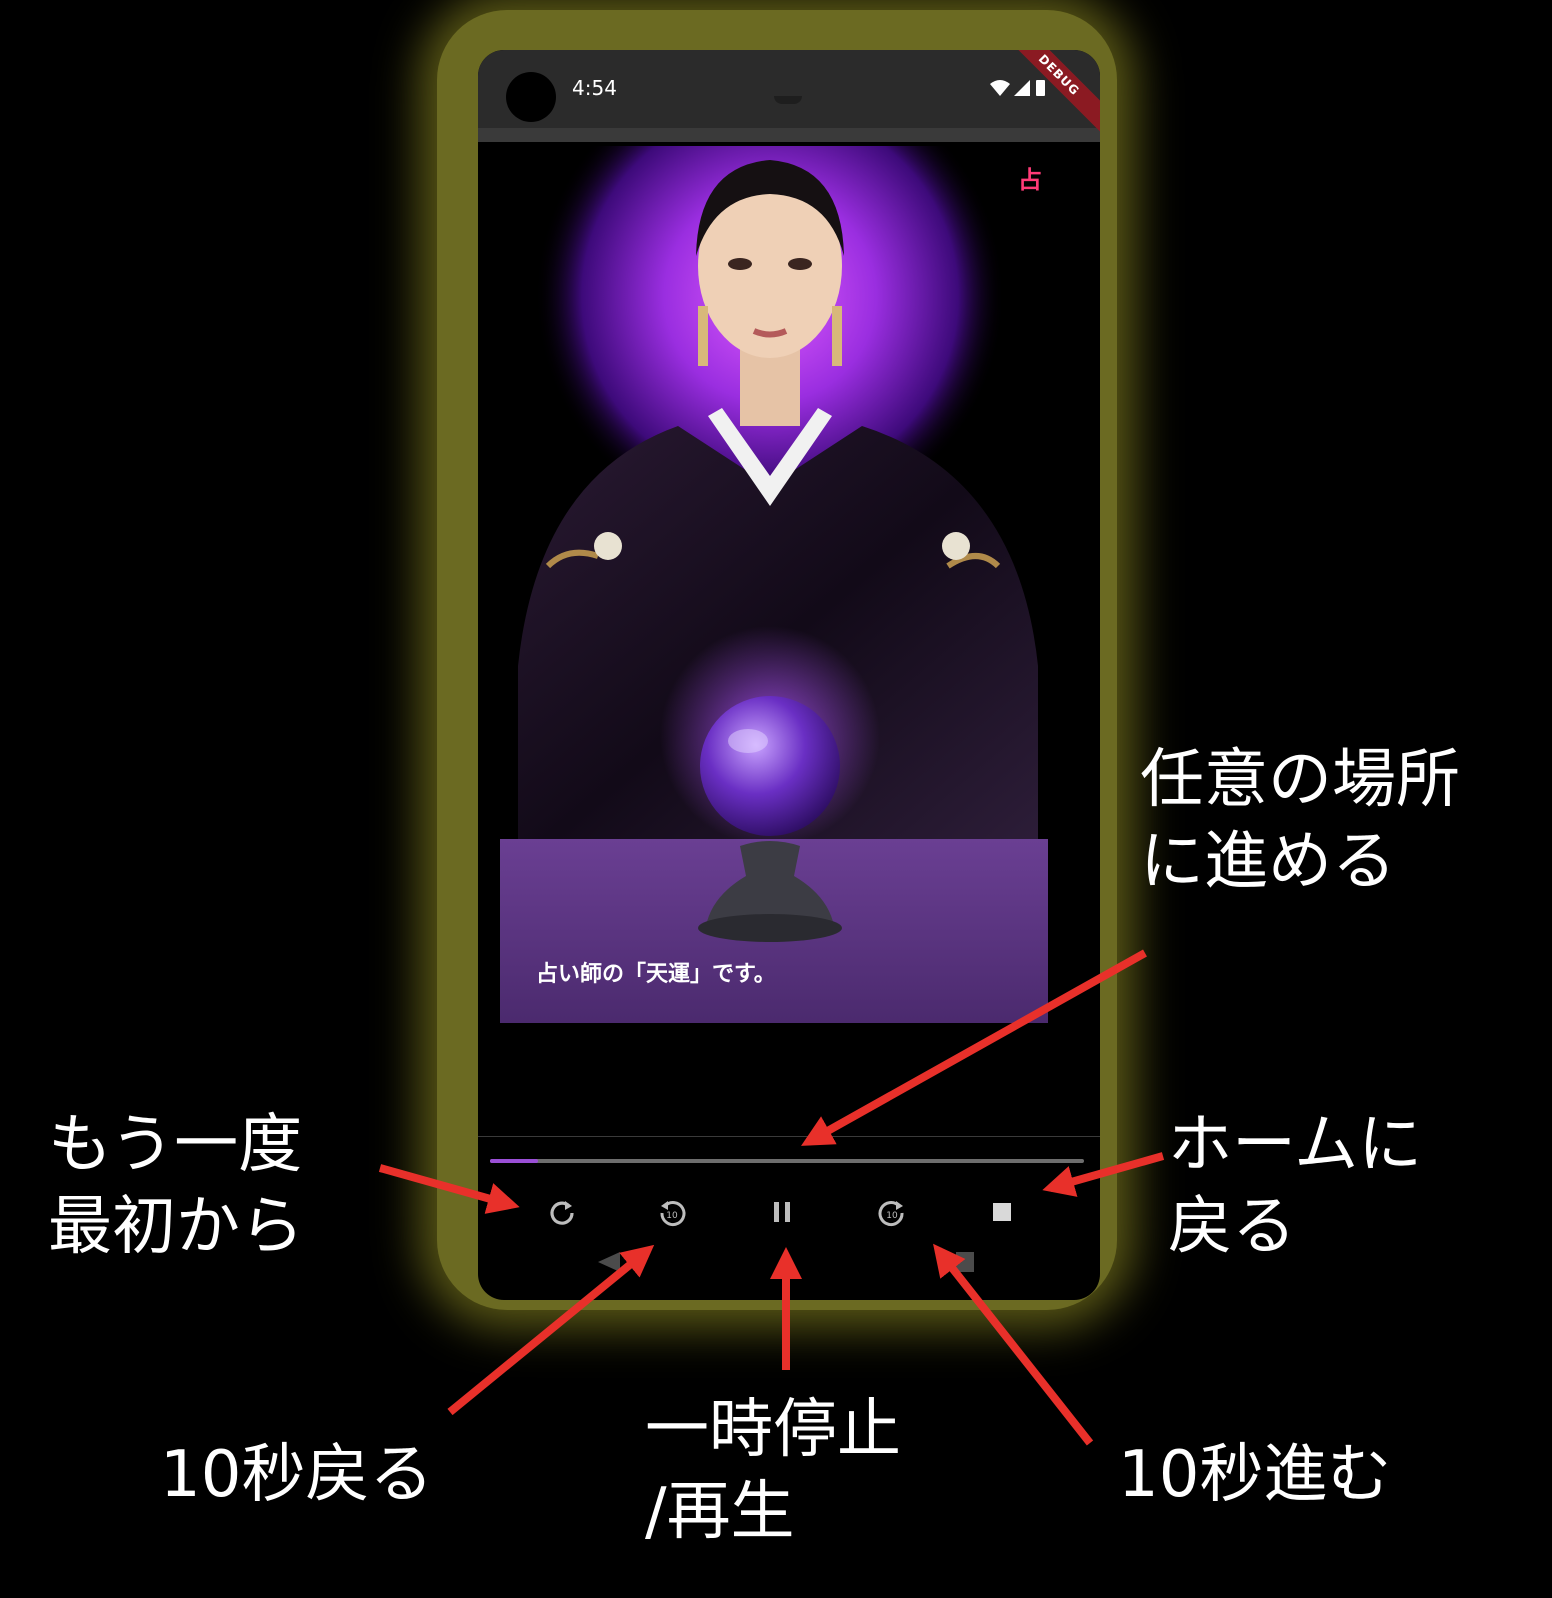 The image size is (1552, 1598). What do you see at coordinates (1103, 1174) in the screenshot?
I see `arrow-home` at bounding box center [1103, 1174].